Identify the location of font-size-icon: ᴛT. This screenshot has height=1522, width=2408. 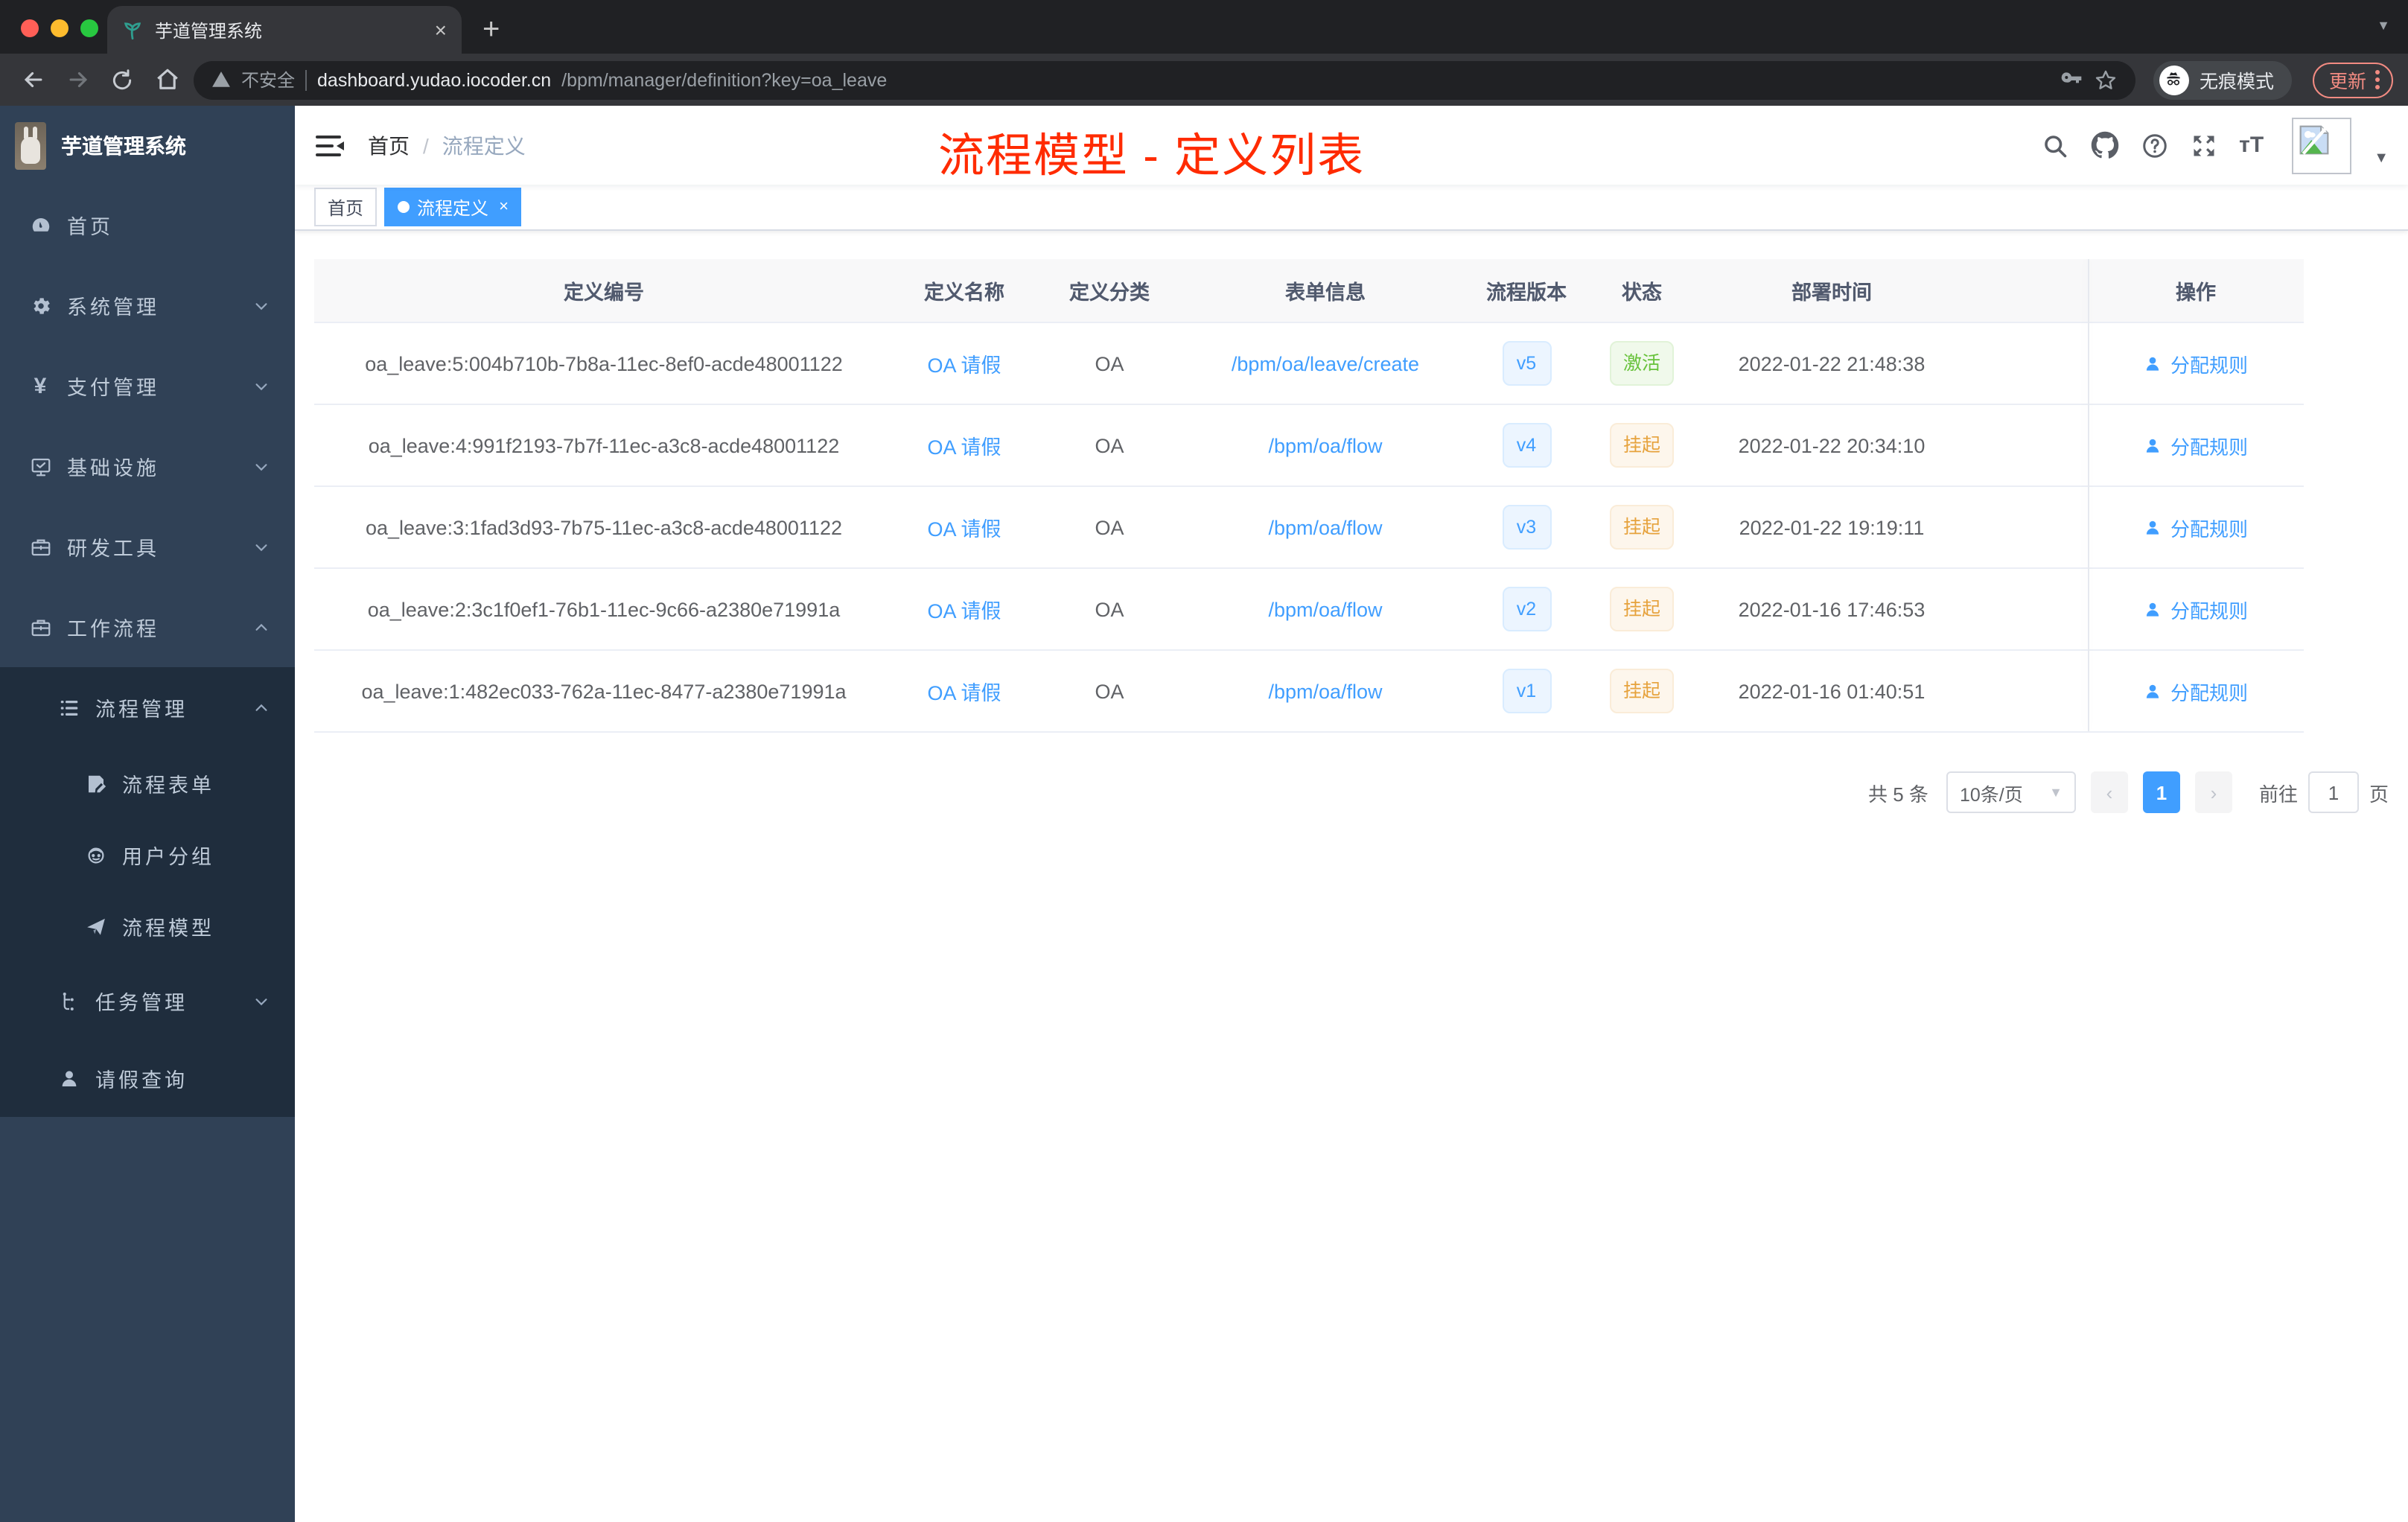
(2251, 145).